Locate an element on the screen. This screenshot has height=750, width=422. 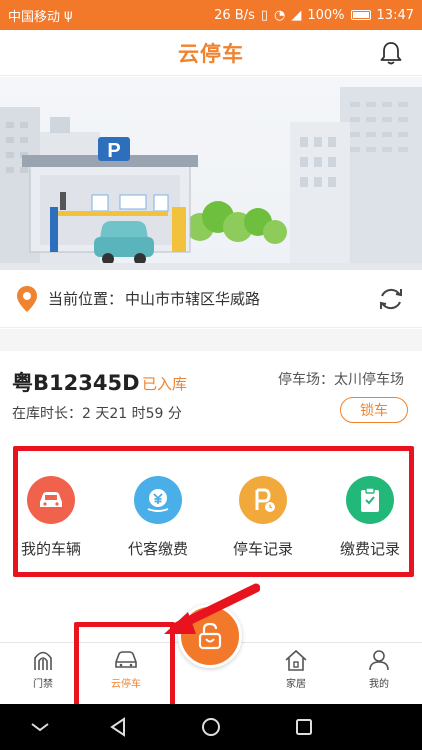
unlock-button is located at coordinates (210, 636).